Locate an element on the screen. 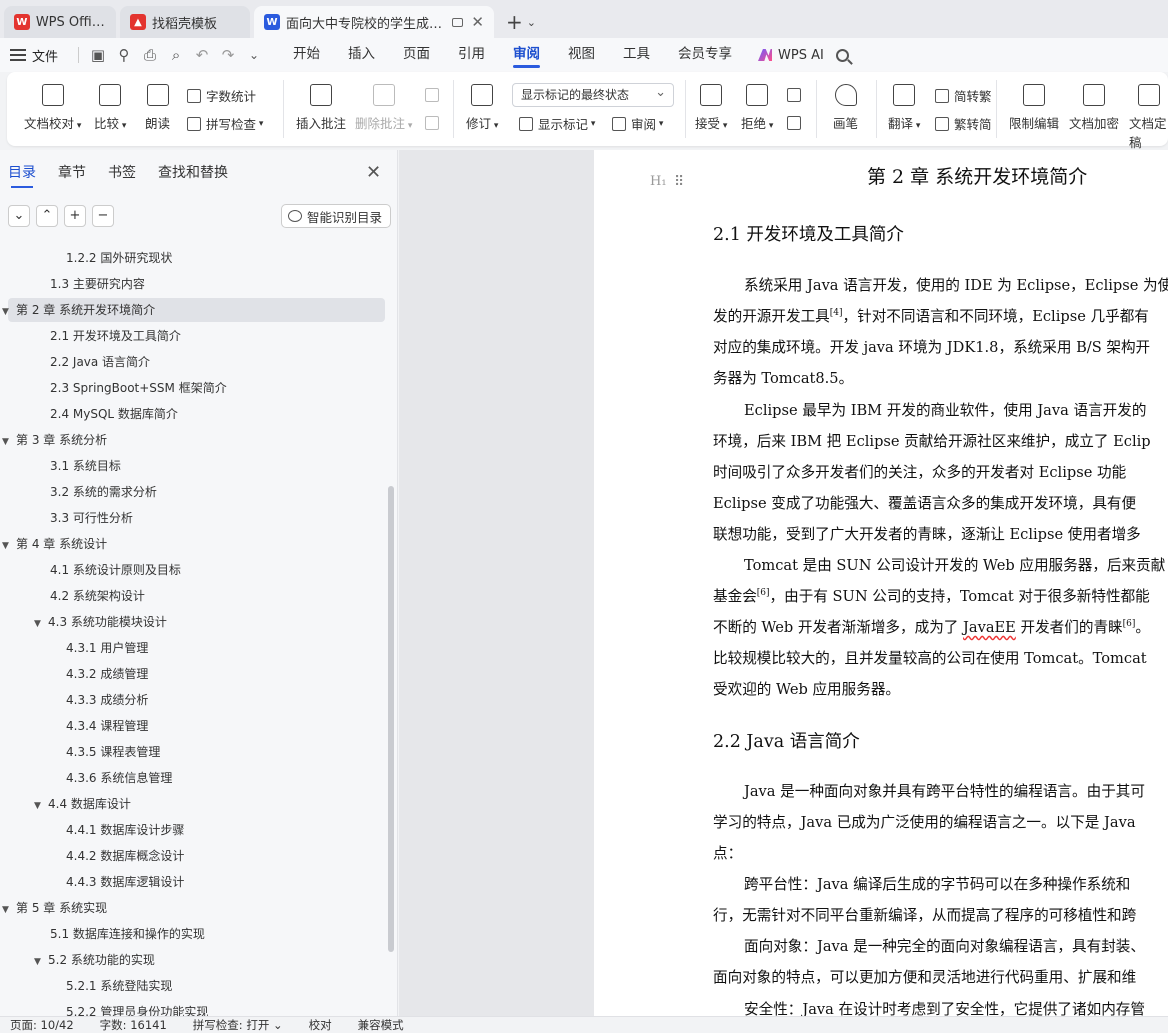 The height and width of the screenshot is (1033, 1168). paragraph-line: 环境，后来 IBM 把 Eclipse 贡献给开源社区来维护，成立了 Eclip is located at coordinates (932, 441).